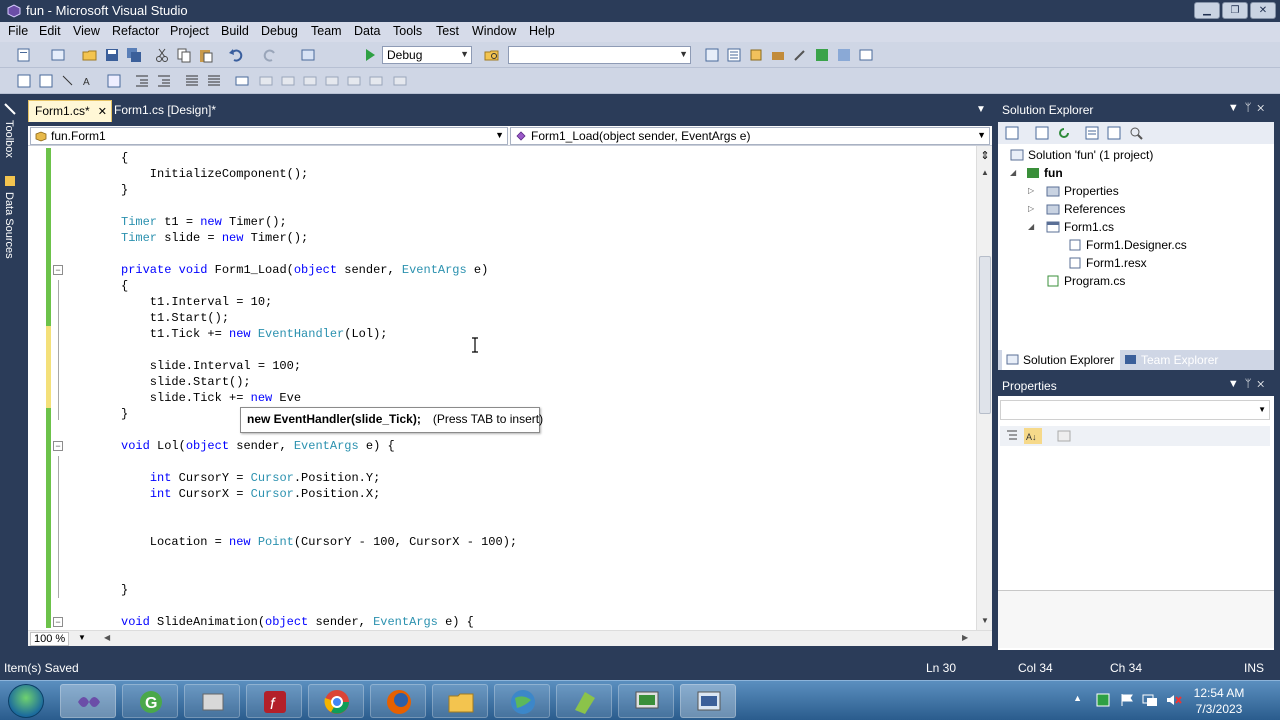 The height and width of the screenshot is (720, 1280). Describe the element at coordinates (1174, 700) in the screenshot. I see `volume-muted-icon` at that location.